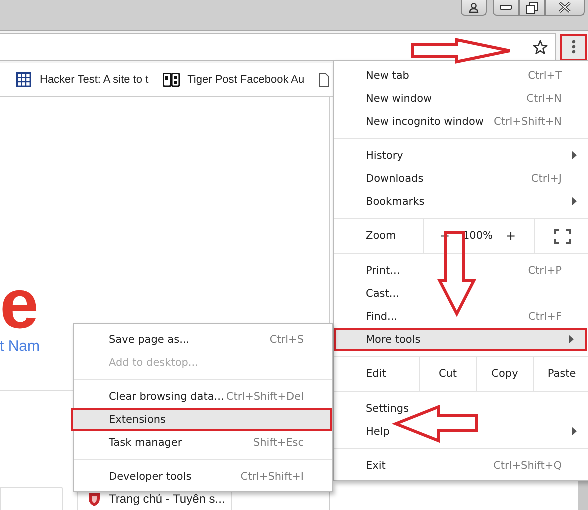  I want to click on zoom-in-button: +, so click(511, 236).